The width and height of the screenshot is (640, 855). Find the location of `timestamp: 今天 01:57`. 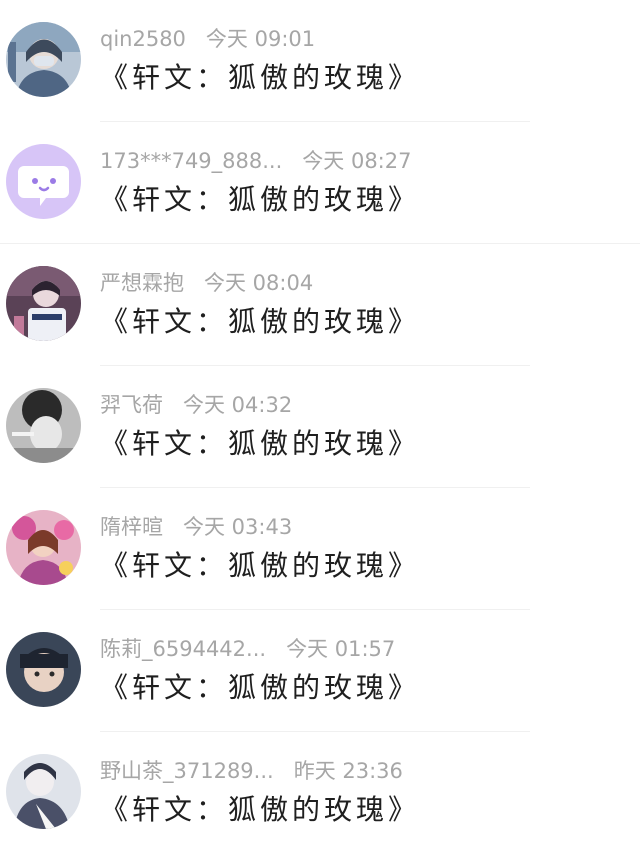

timestamp: 今天 01:57 is located at coordinates (341, 649).